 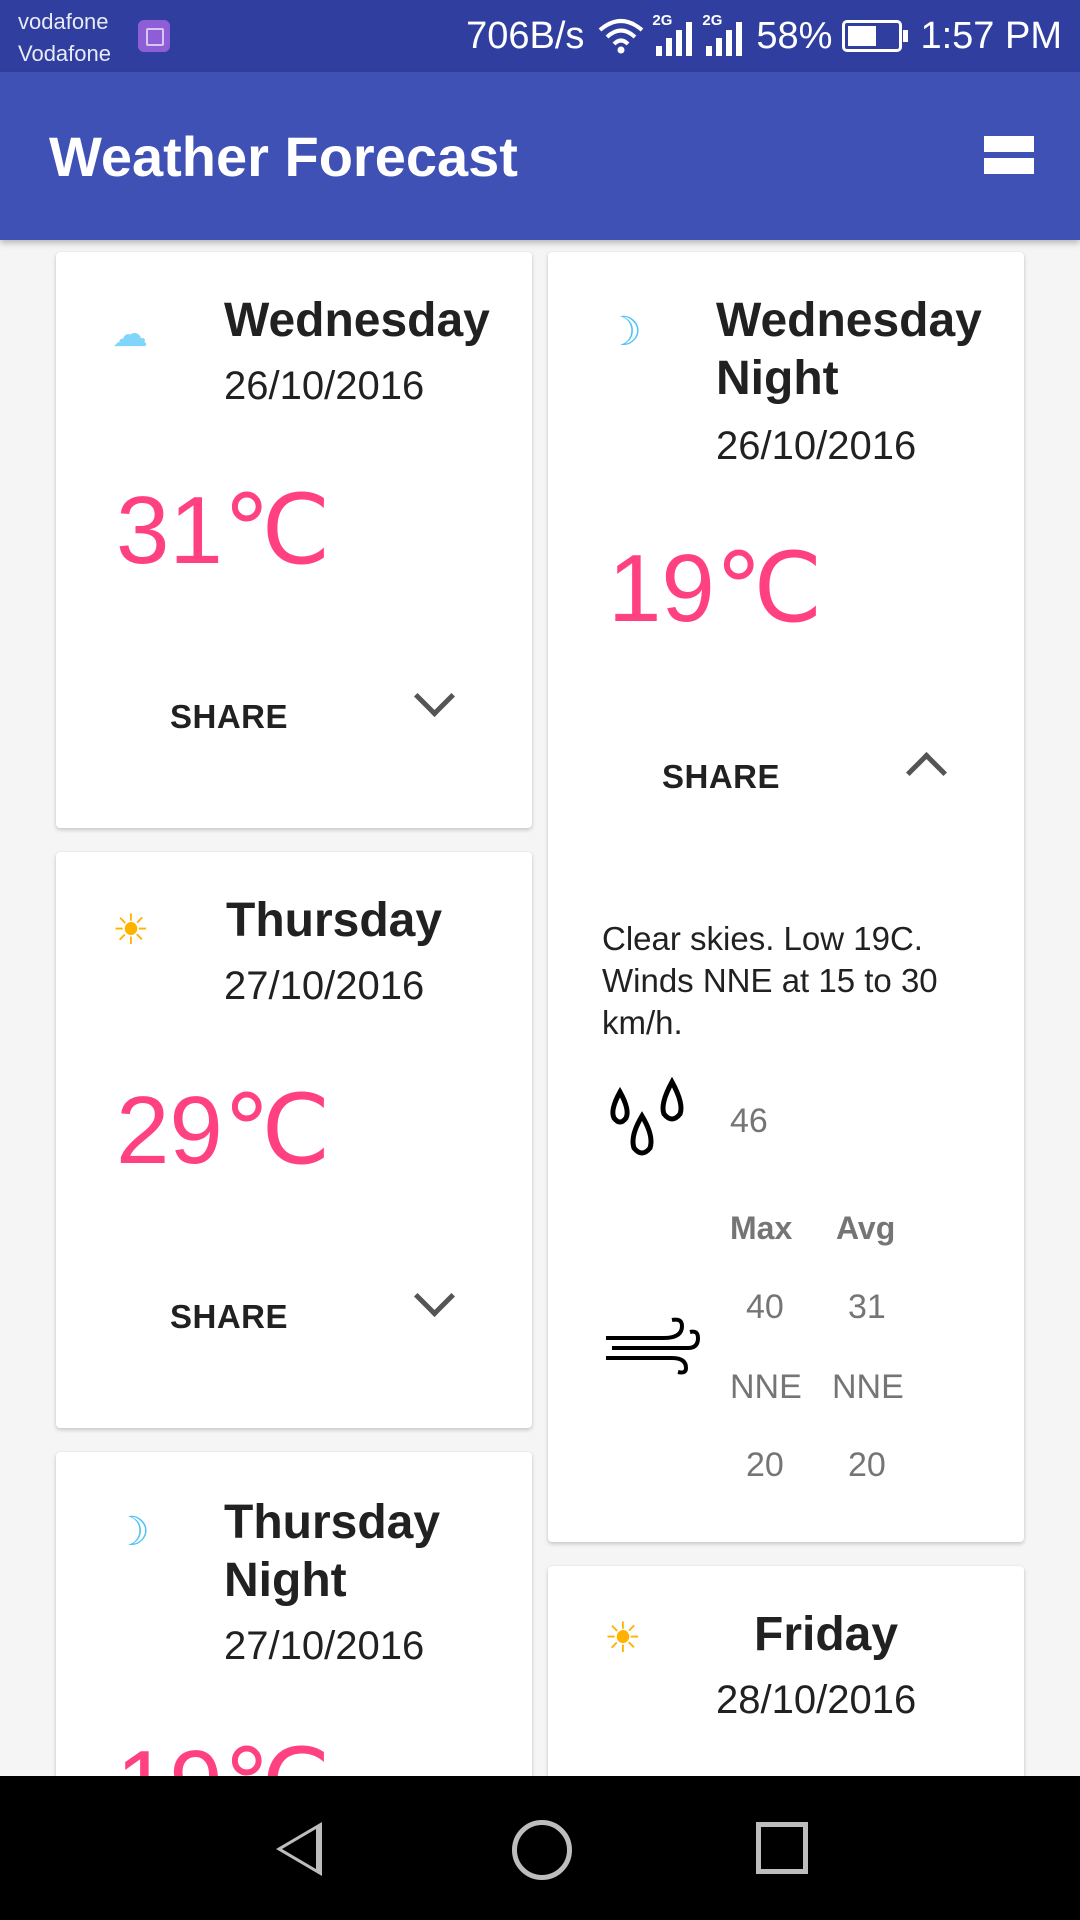 I want to click on wind-header-max: Max, so click(x=761, y=1228).